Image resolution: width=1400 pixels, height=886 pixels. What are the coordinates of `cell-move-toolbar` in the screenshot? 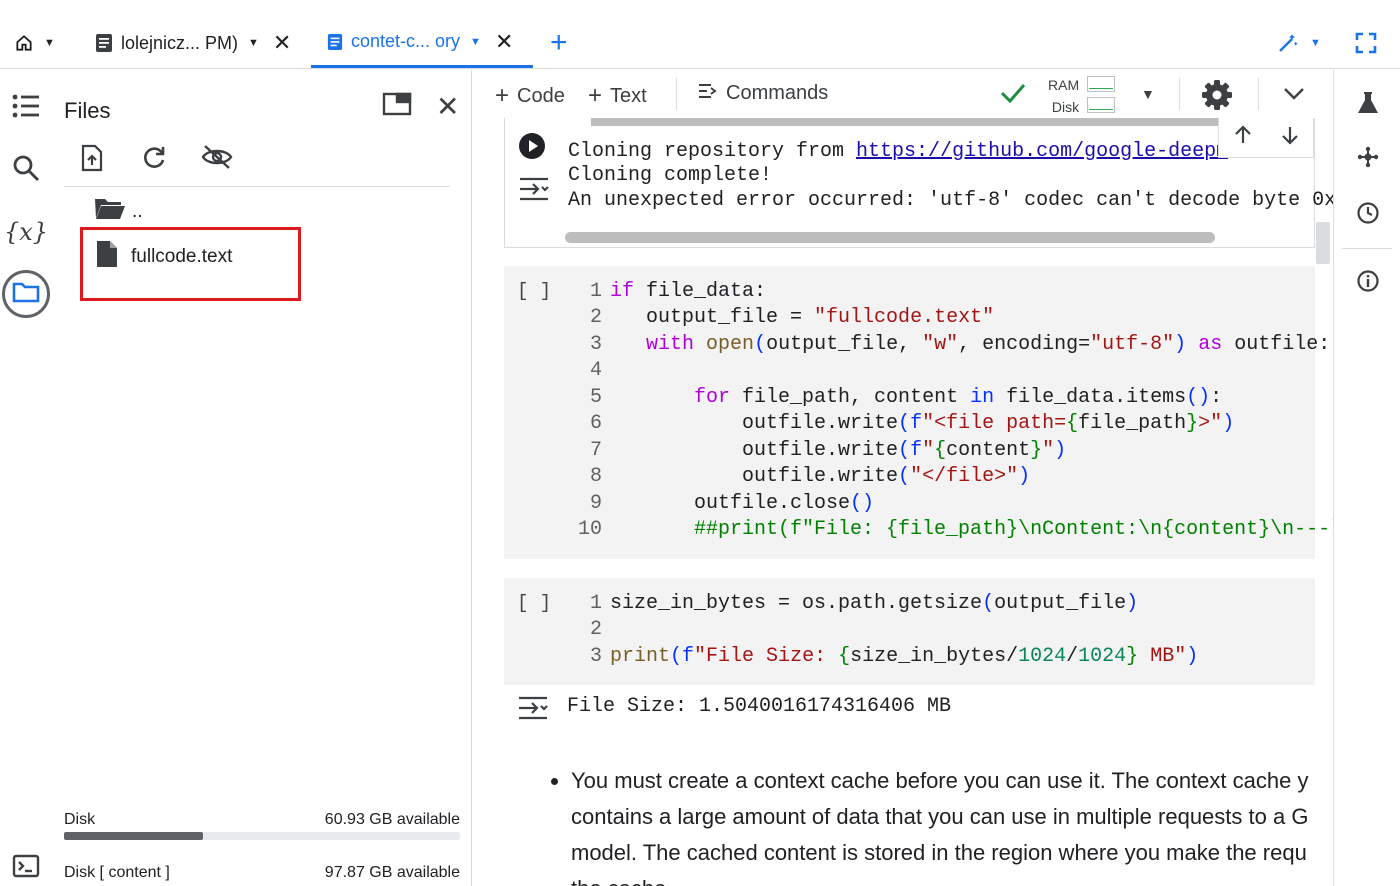 It's located at (1266, 138).